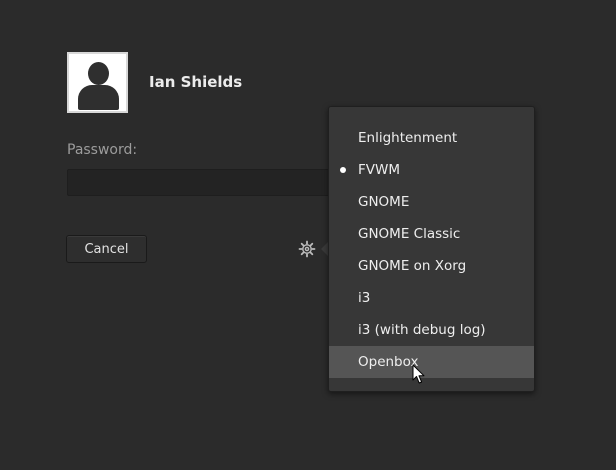 The image size is (616, 470). Describe the element at coordinates (379, 170) in the screenshot. I see `menu-item-label: FVWM` at that location.